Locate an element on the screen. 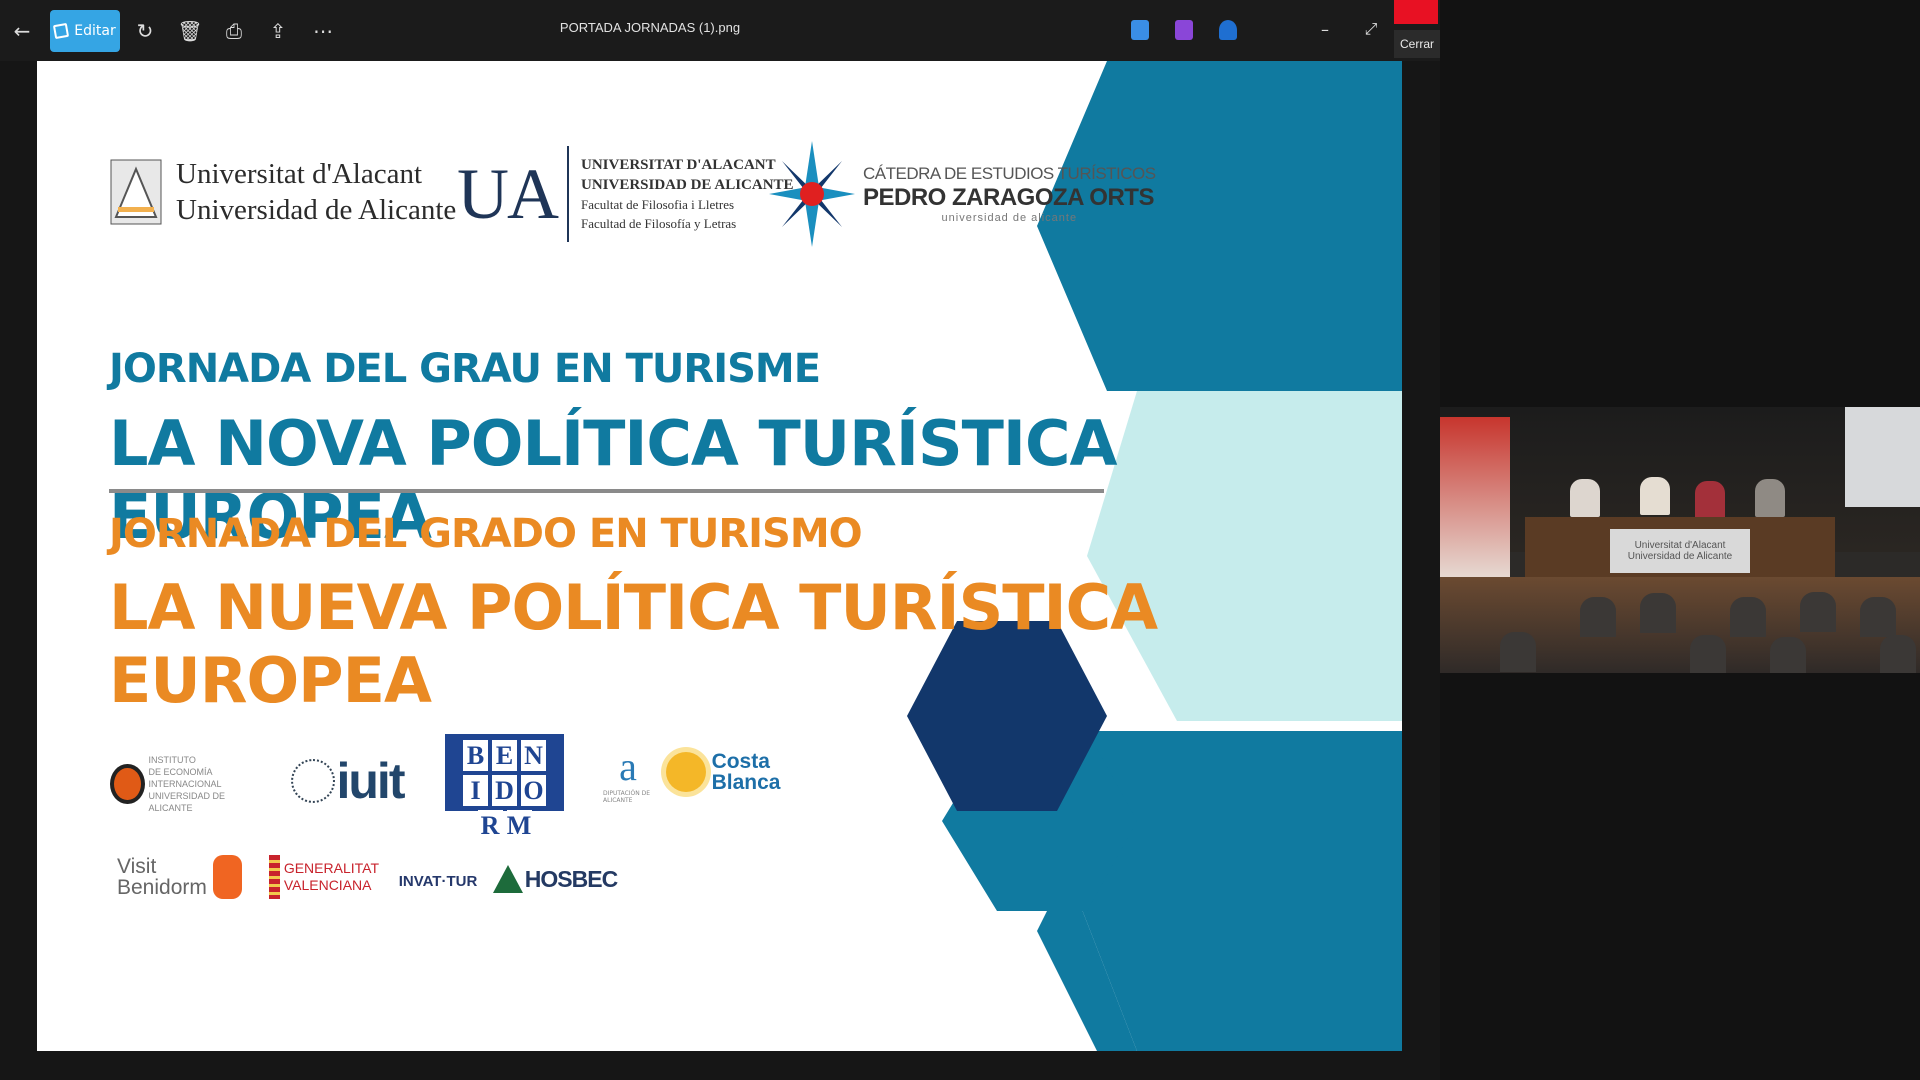 Image resolution: width=1920 pixels, height=1080 pixels. minimize-icon: – is located at coordinates (1325, 29).